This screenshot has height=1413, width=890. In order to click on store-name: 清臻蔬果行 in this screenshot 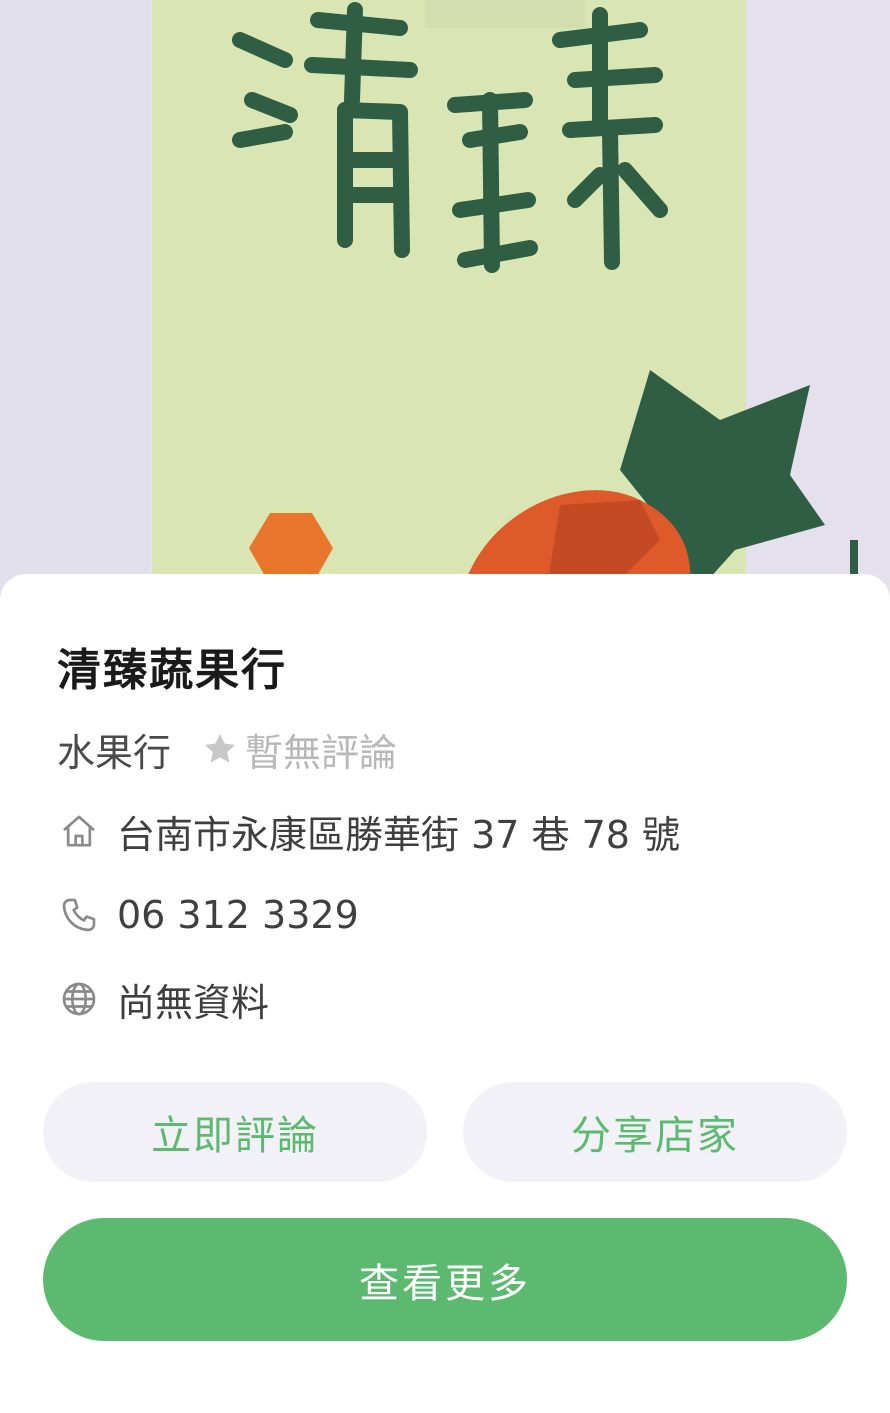, I will do `click(172, 670)`.